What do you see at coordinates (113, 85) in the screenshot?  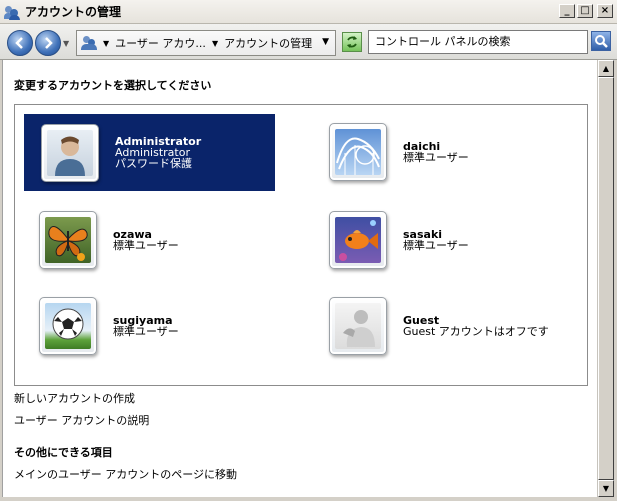 I see `page-heading: 変更するアカウントを選択してください` at bounding box center [113, 85].